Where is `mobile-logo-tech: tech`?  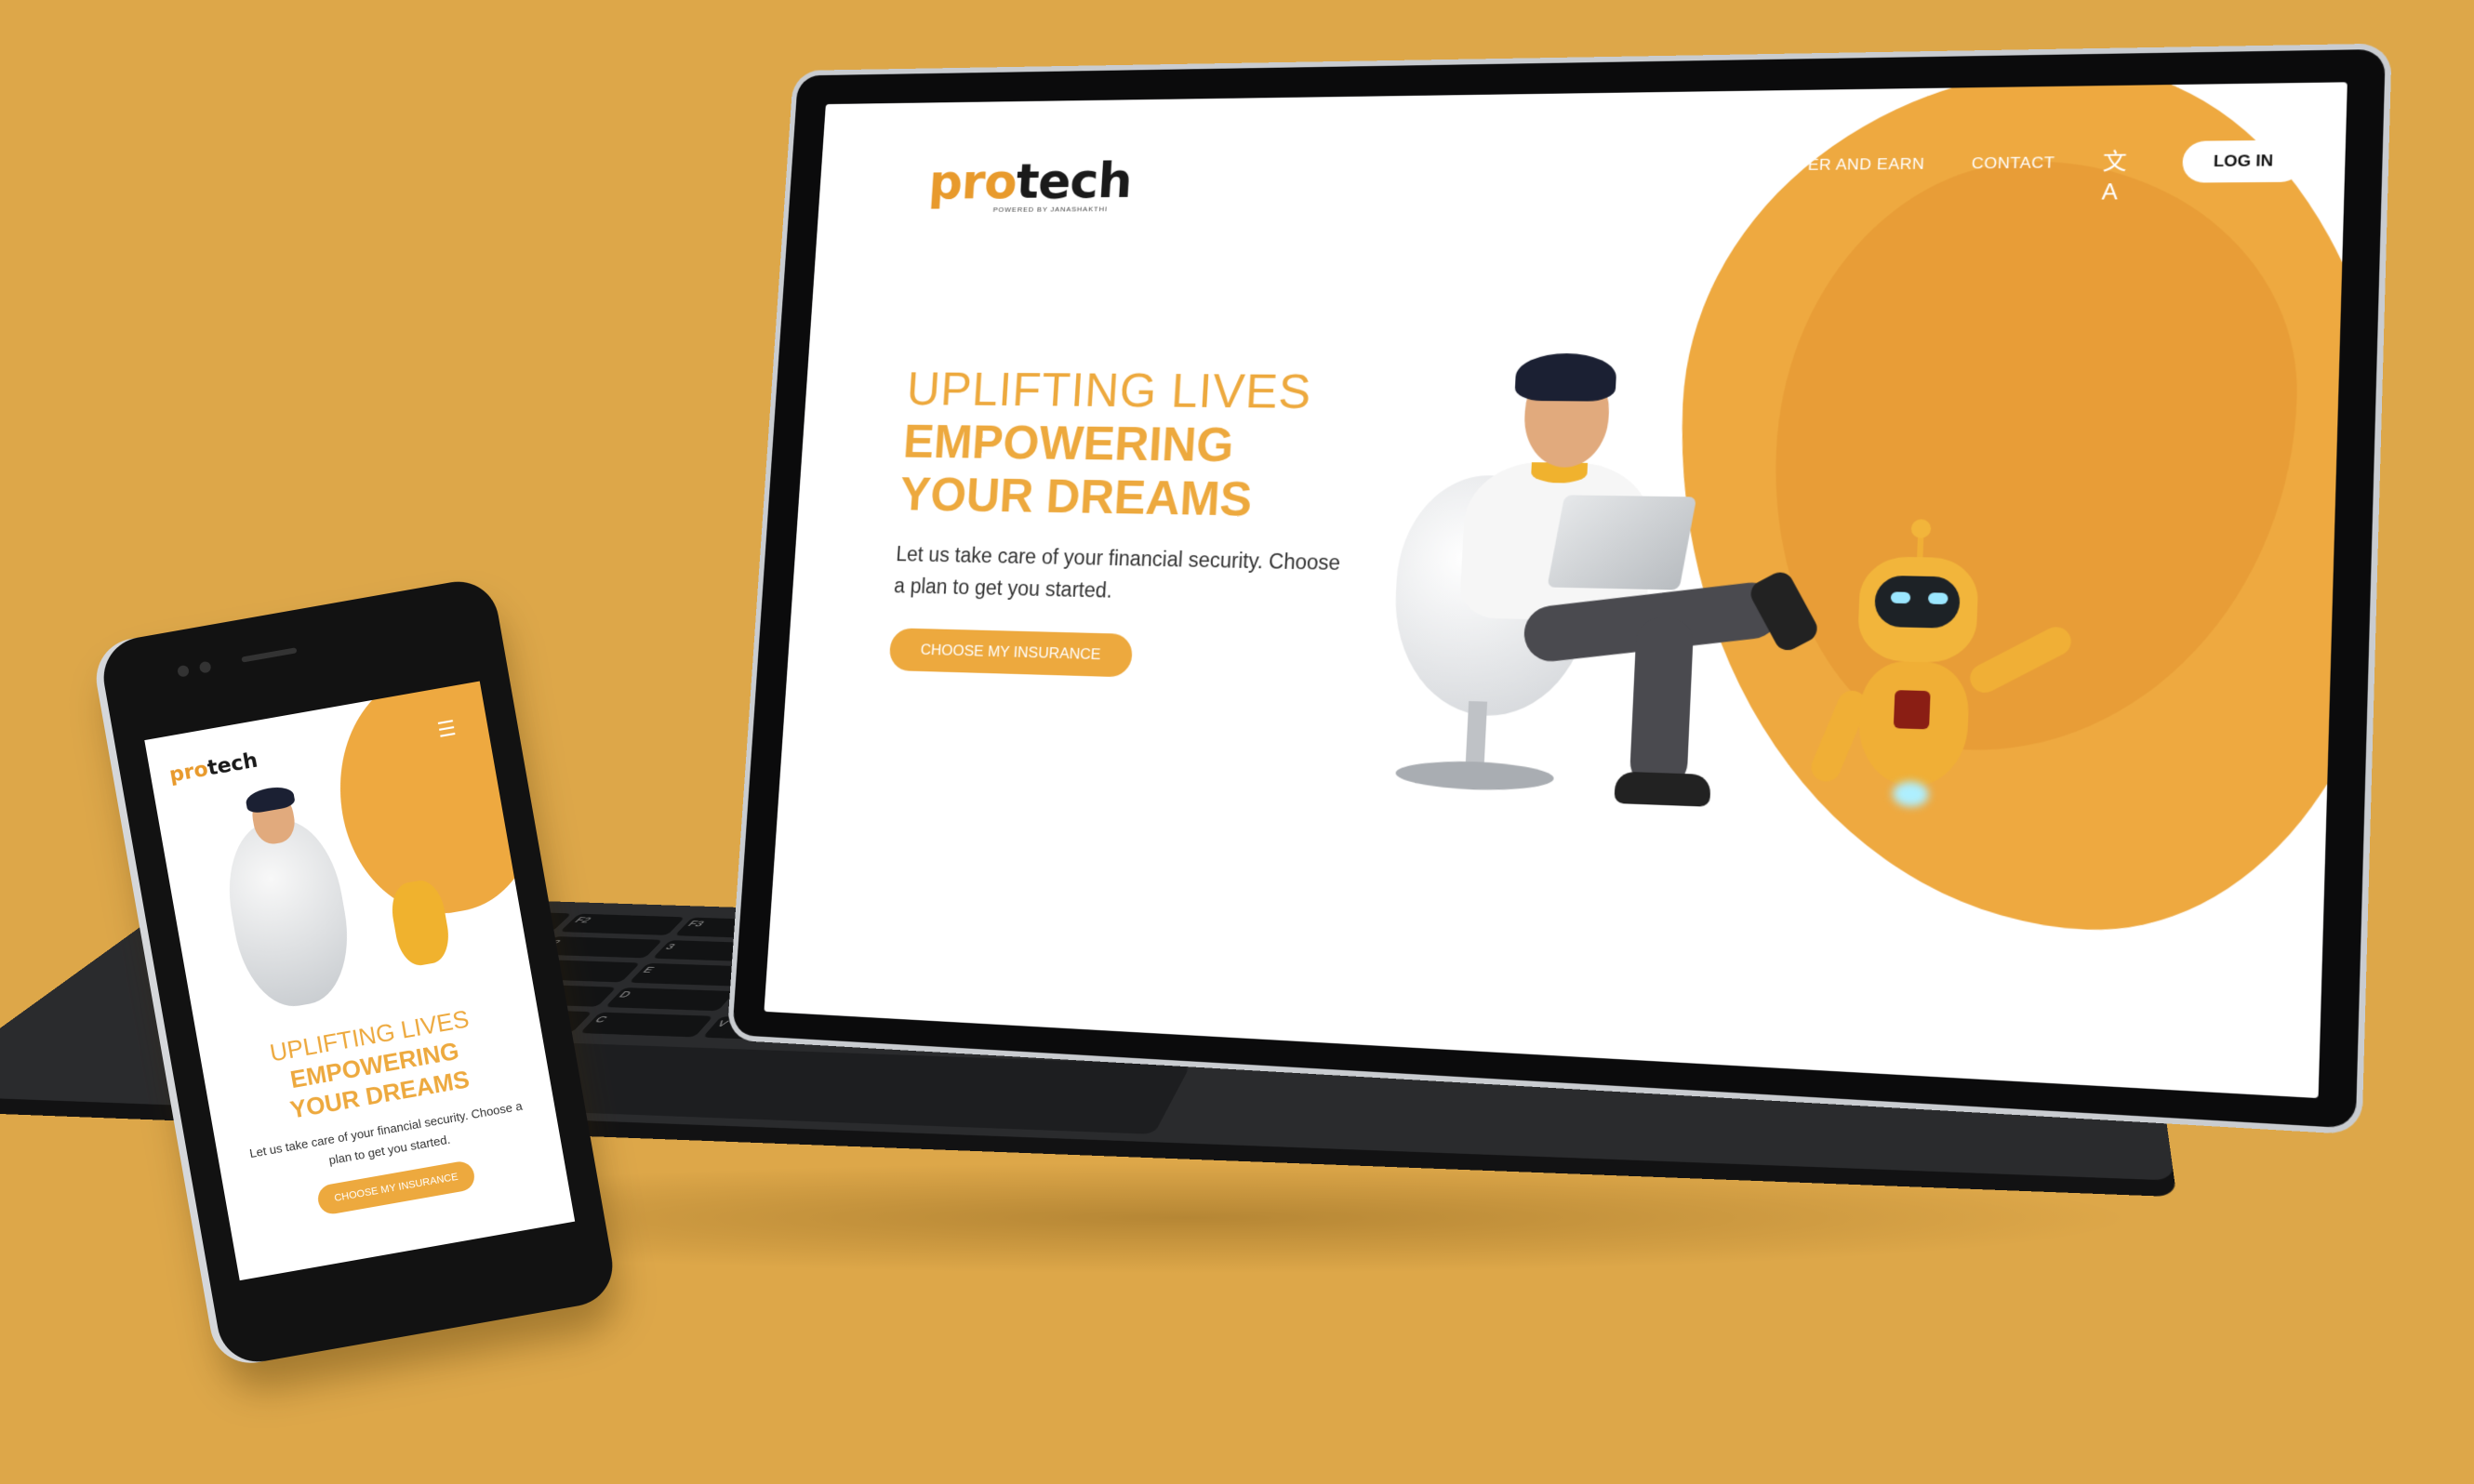 mobile-logo-tech: tech is located at coordinates (233, 765).